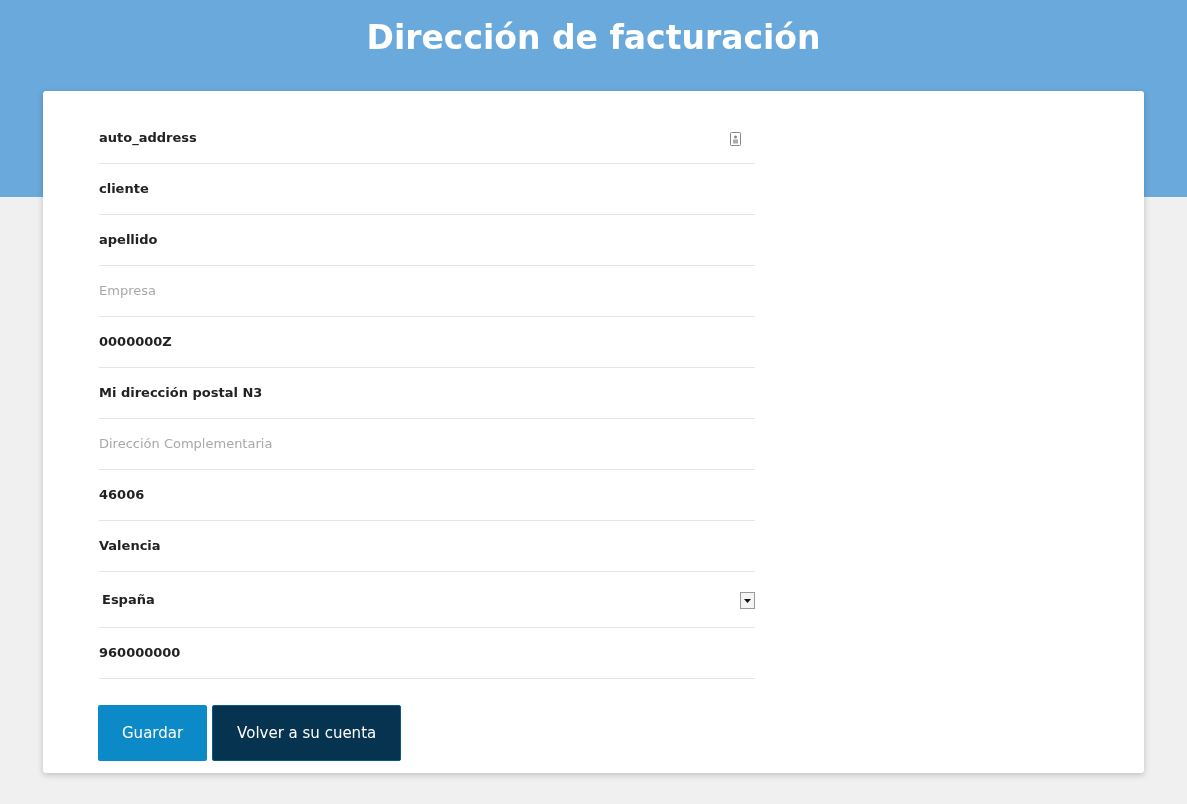  Describe the element at coordinates (427, 546) in the screenshot. I see `input-field: Valencia` at that location.